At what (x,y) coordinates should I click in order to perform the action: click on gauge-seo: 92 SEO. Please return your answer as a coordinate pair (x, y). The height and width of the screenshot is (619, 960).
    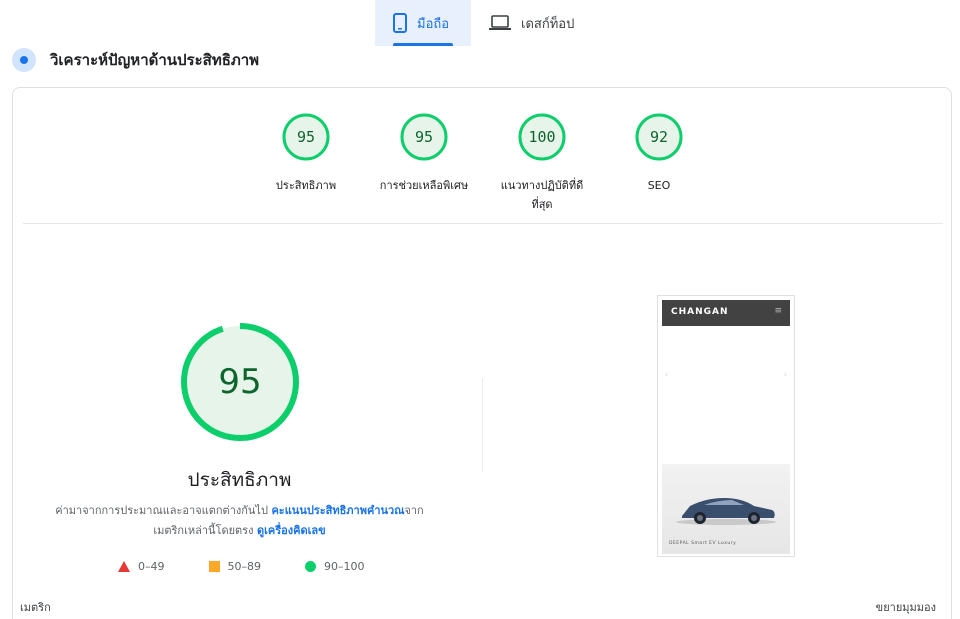
    Looking at the image, I should click on (659, 153).